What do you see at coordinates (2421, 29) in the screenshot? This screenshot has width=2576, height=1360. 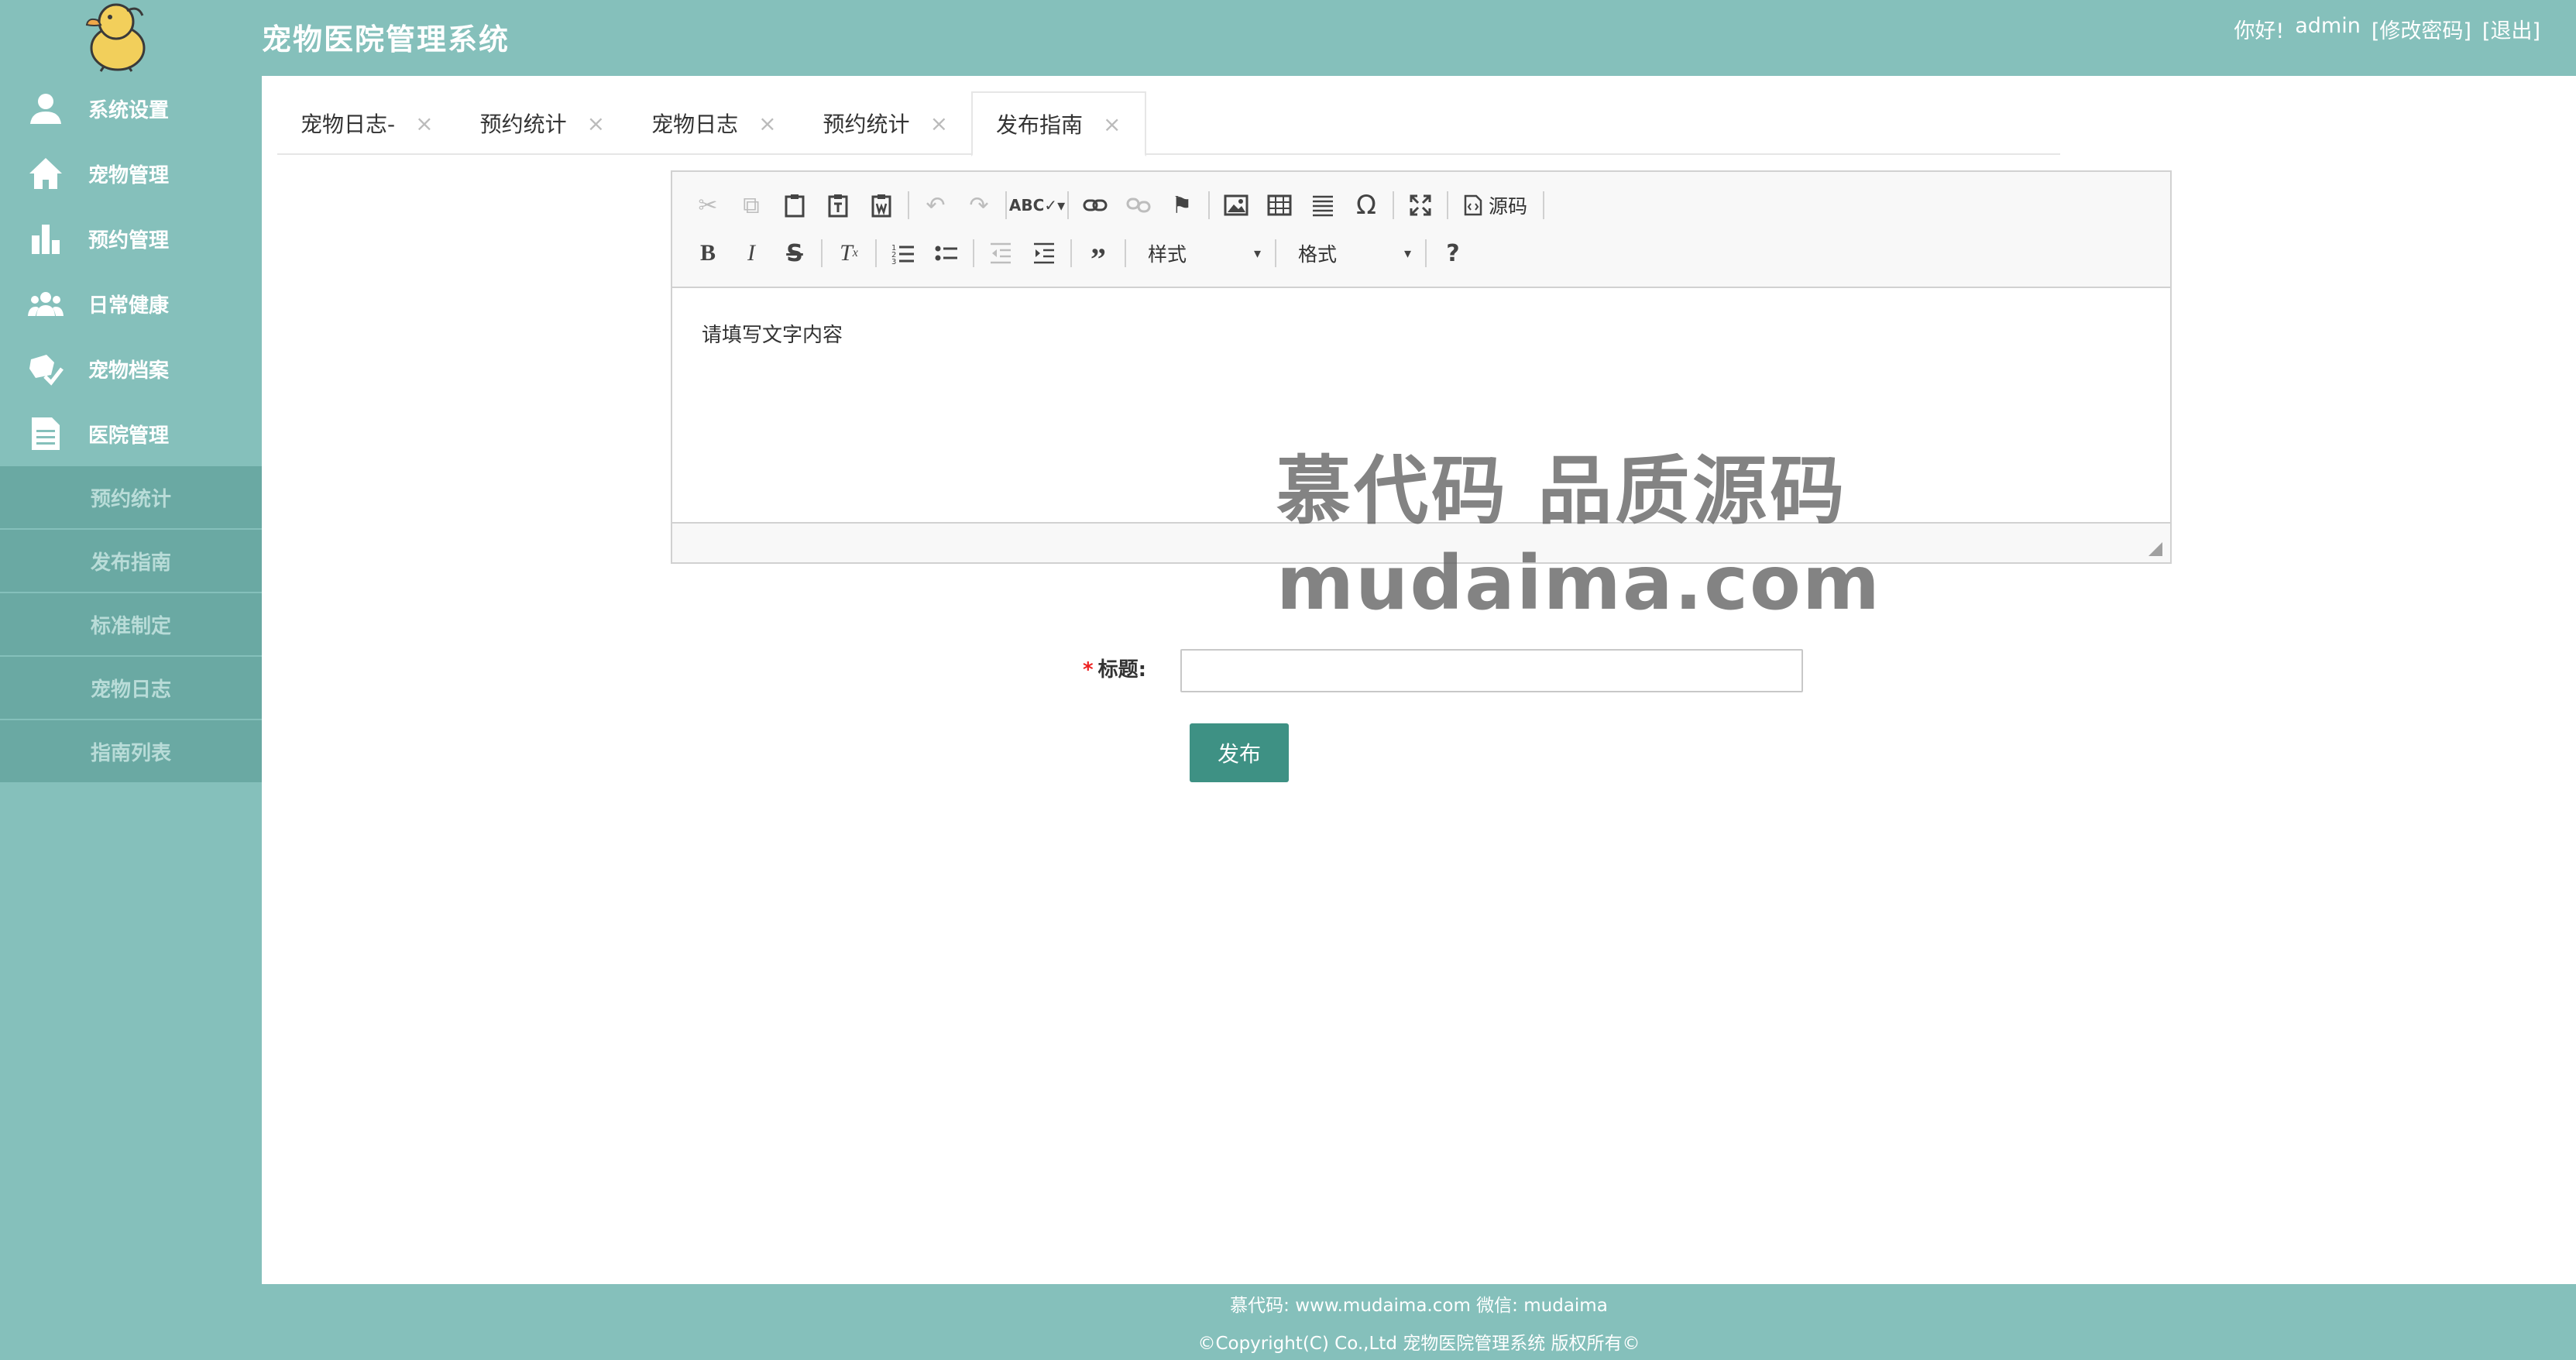 I see `change-password-link: [修改密码]` at bounding box center [2421, 29].